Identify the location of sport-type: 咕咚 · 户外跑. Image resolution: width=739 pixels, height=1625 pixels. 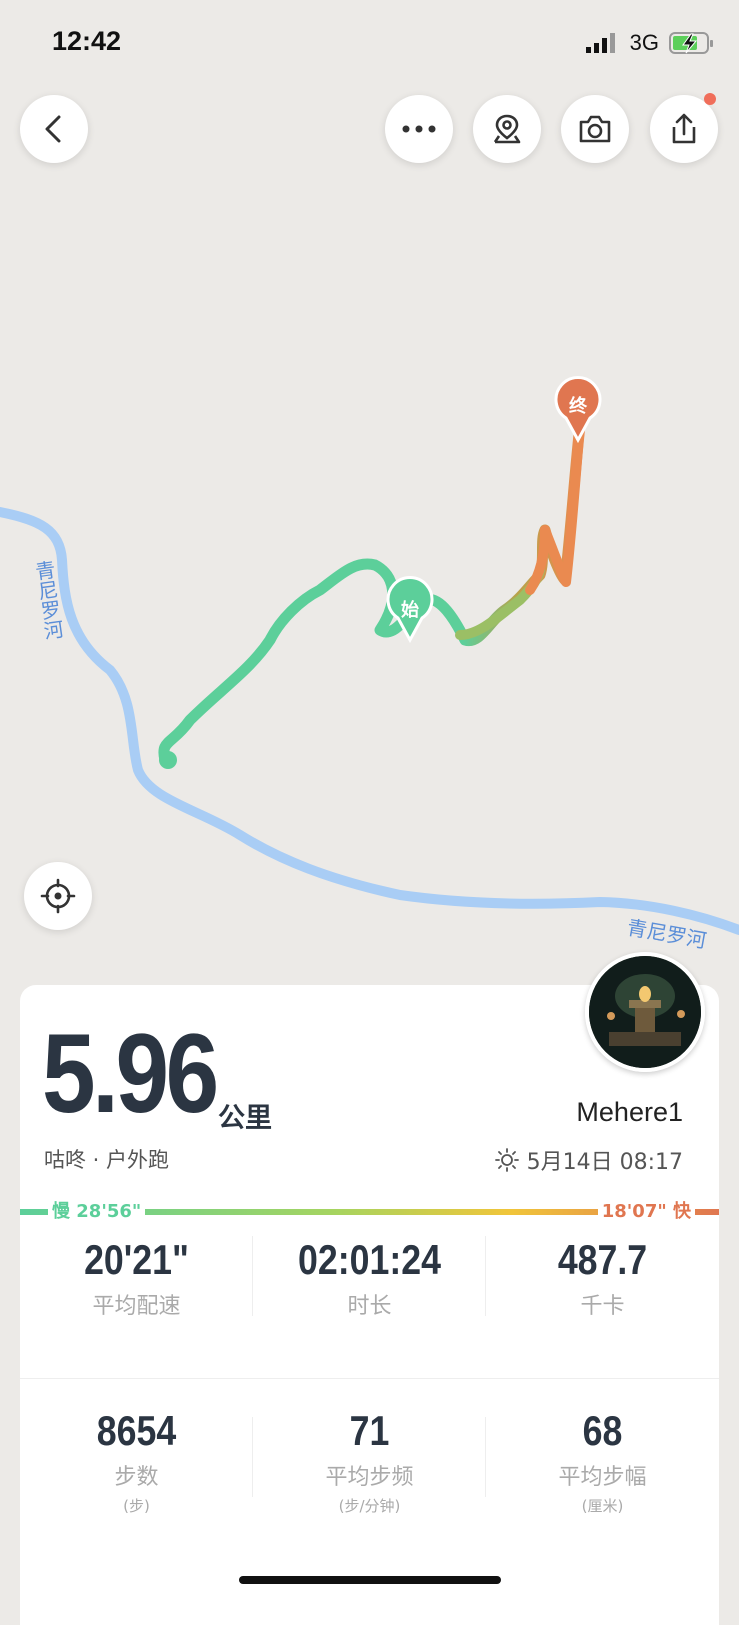
(107, 1160).